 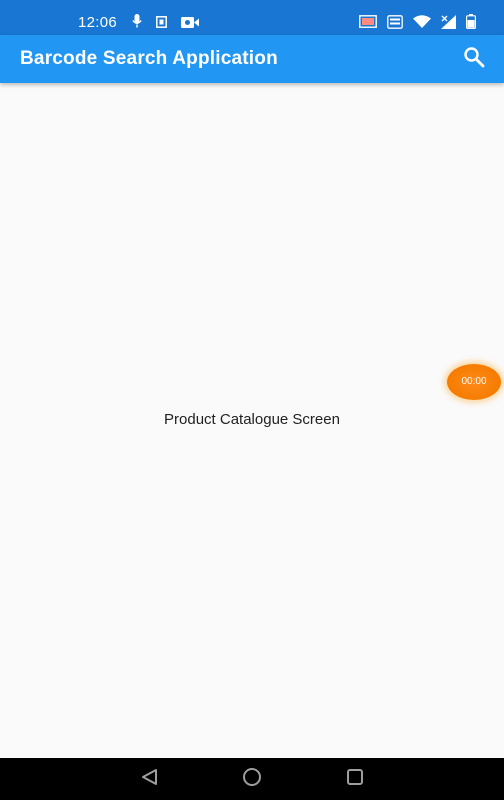 I want to click on screen-placeholder-text: Product Catalogue Screen, so click(x=252, y=419).